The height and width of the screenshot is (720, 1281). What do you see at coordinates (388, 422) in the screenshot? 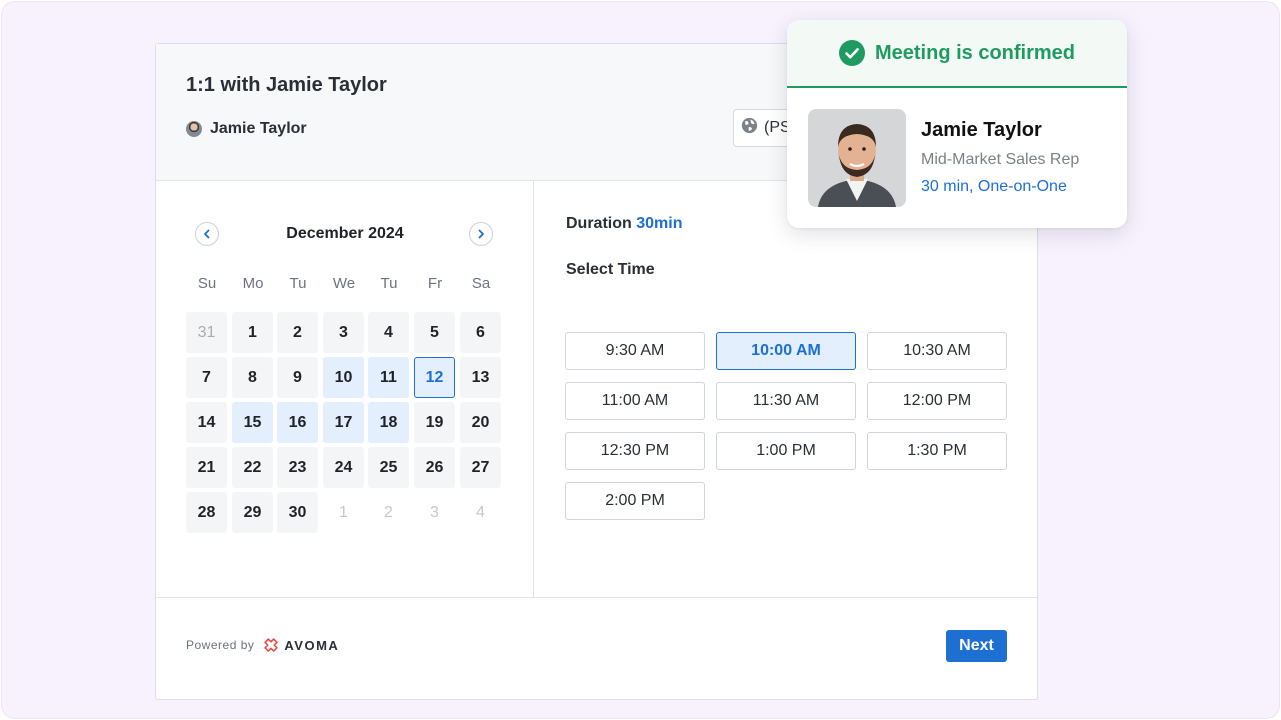
I see `calendar-day: 18` at bounding box center [388, 422].